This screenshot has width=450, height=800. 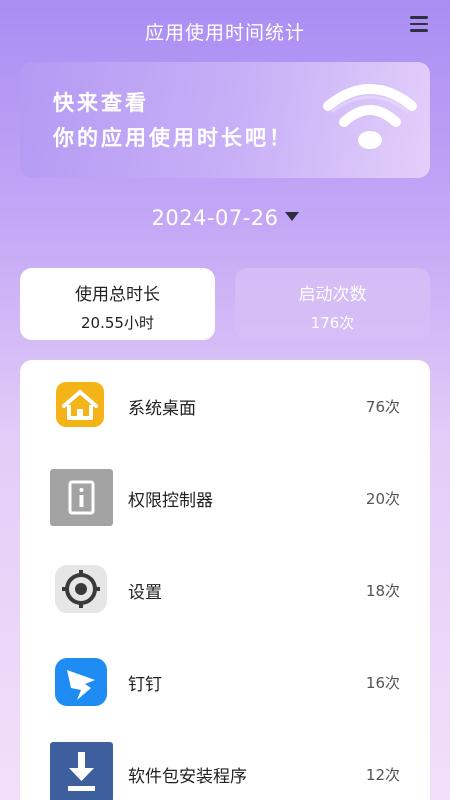 I want to click on launch-count-card: 启动次数 176次, so click(x=332, y=304).